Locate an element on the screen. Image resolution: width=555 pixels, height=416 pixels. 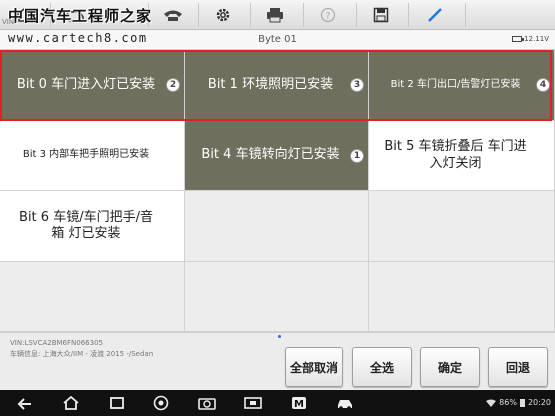
nav-recents-button is located at coordinates (117, 403).